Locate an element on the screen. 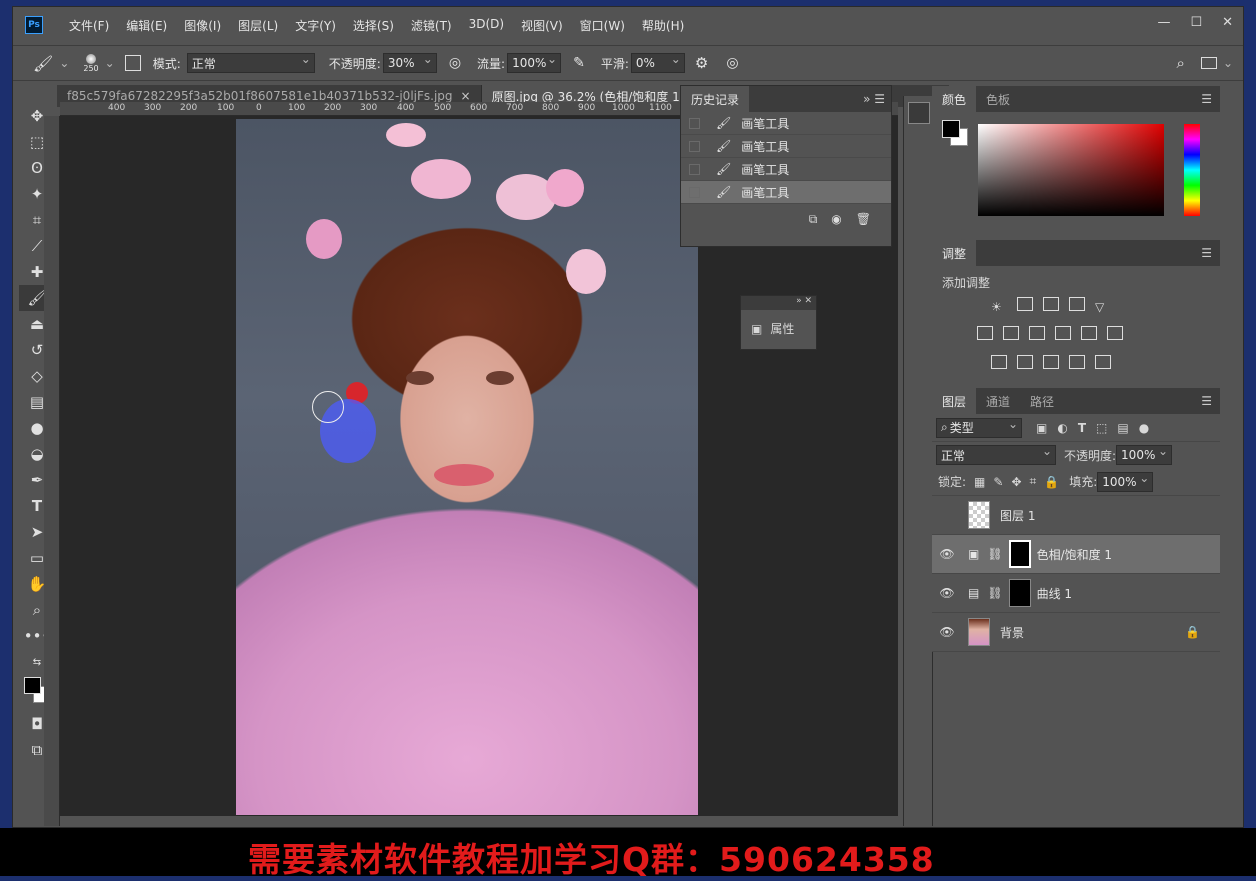 The width and height of the screenshot is (1256, 881). color-field is located at coordinates (1071, 170).